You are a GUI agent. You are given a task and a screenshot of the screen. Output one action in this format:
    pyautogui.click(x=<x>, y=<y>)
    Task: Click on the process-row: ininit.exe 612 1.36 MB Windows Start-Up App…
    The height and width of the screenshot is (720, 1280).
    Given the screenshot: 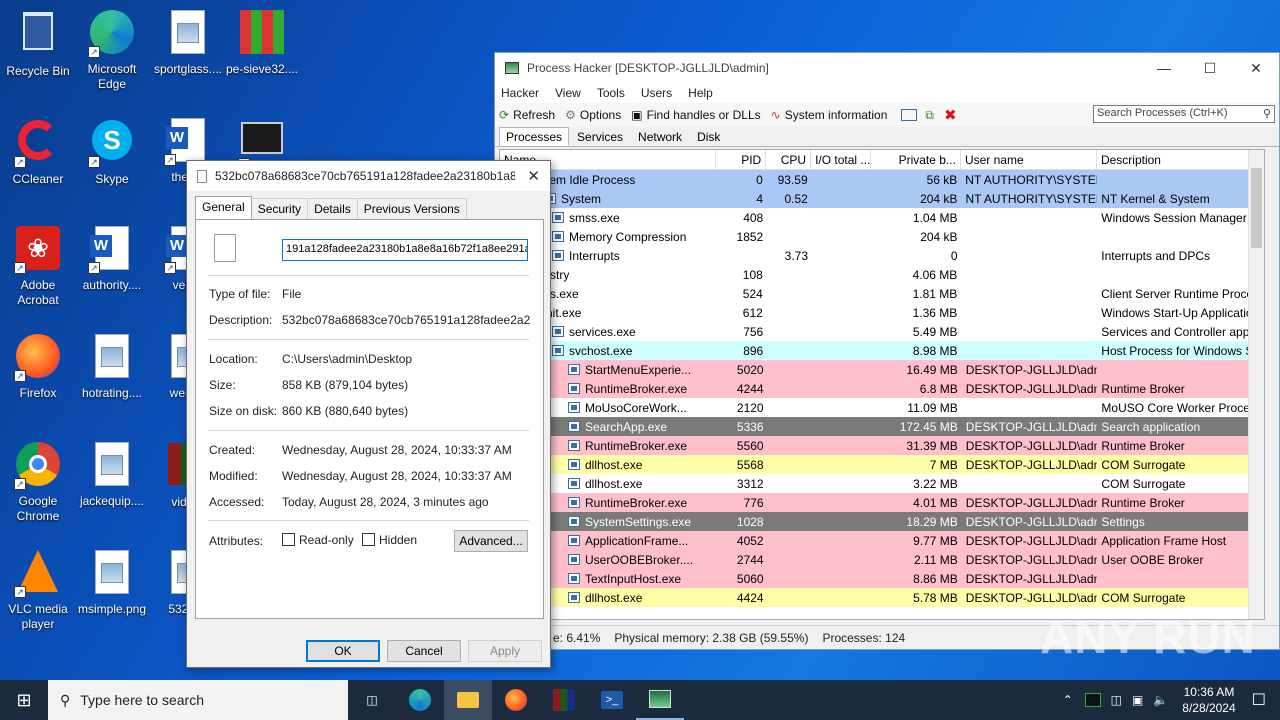 What is the action you would take?
    pyautogui.click(x=882, y=312)
    